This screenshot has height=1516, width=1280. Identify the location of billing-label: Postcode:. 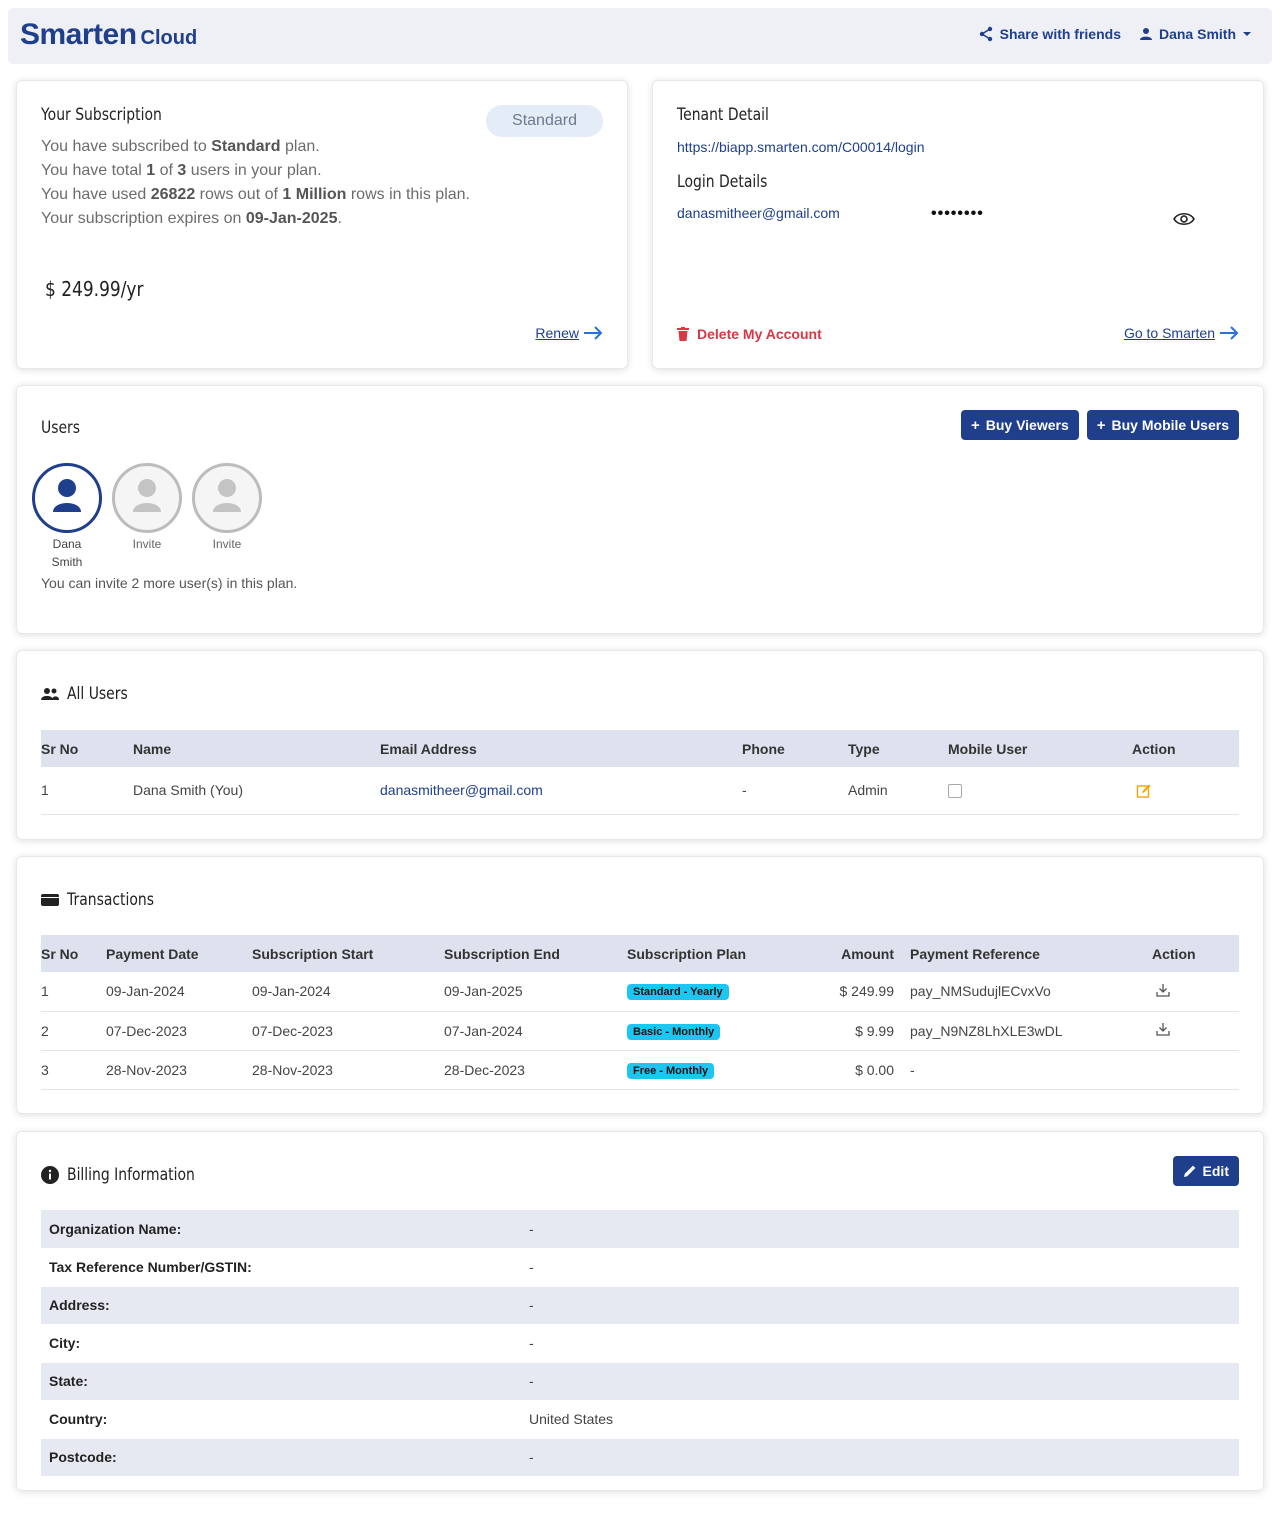
(285, 1457).